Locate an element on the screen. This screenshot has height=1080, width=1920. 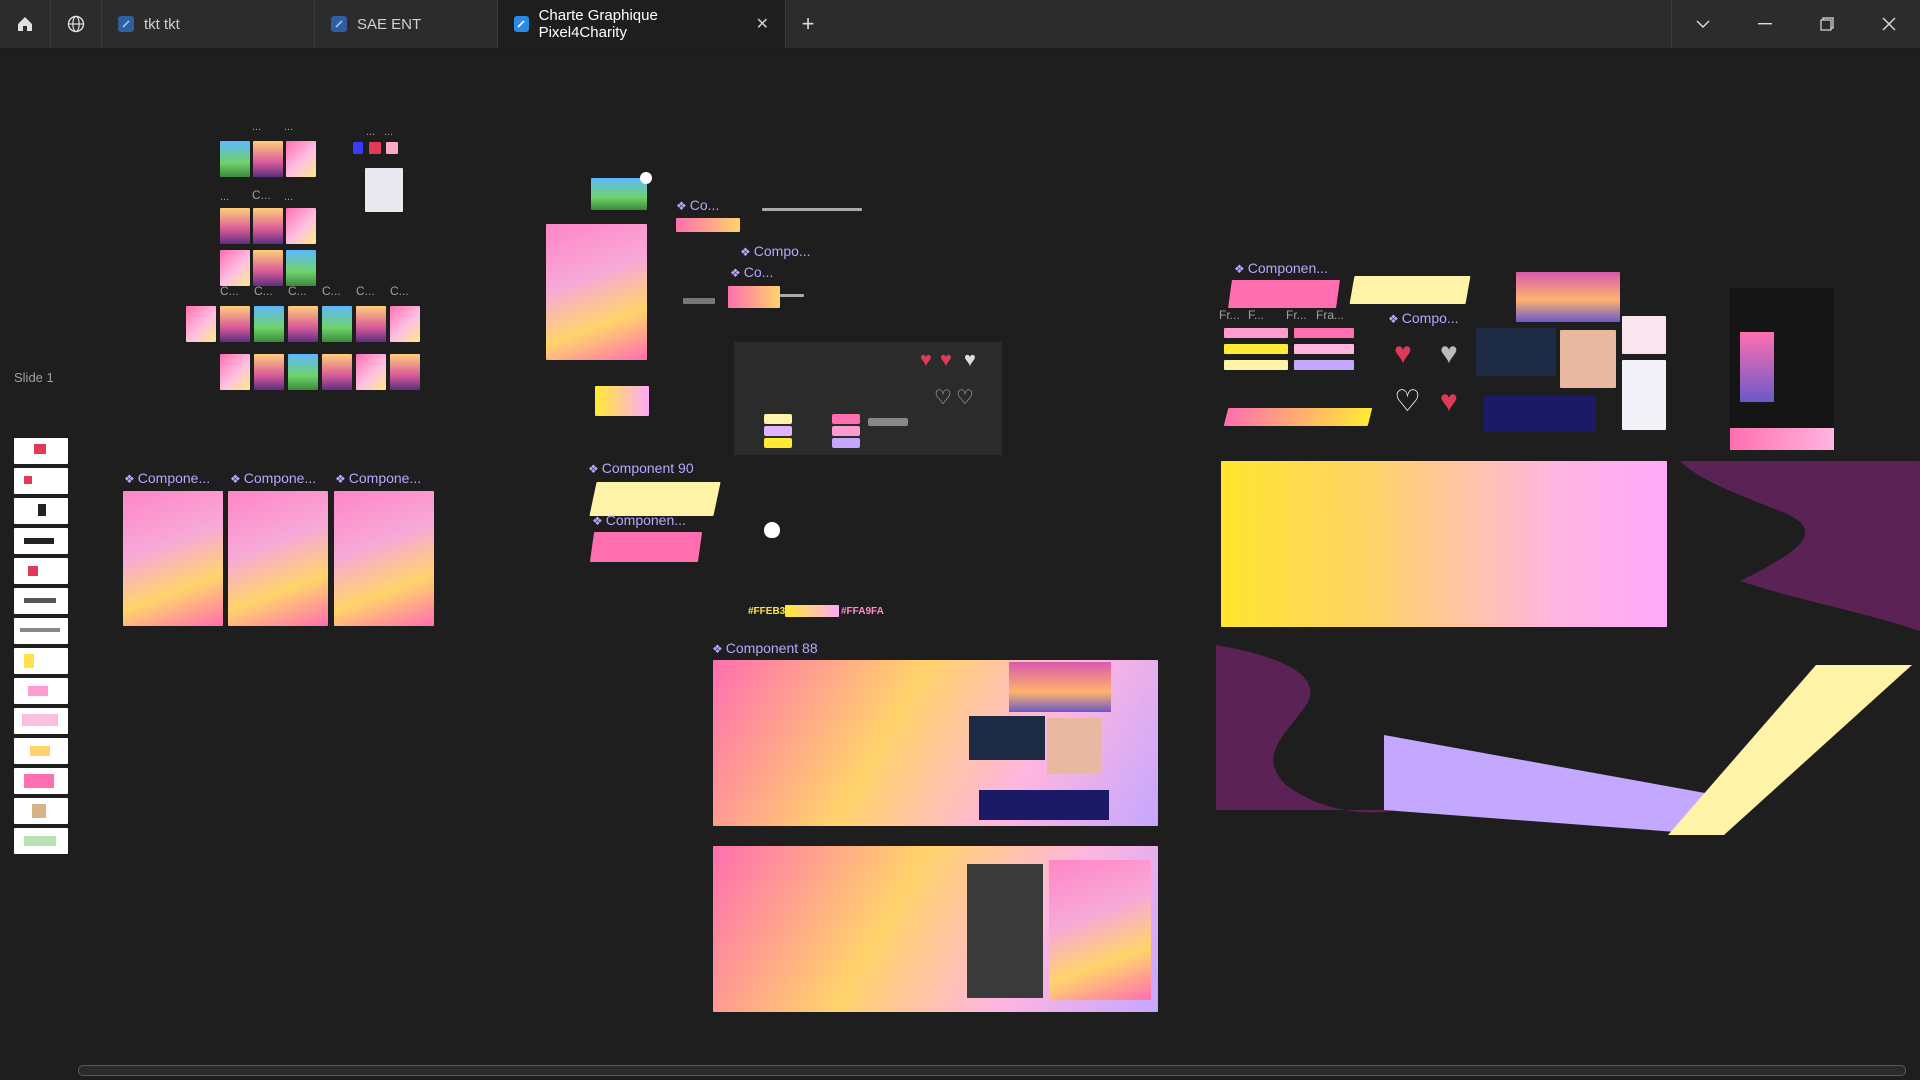
shape-composition is located at coordinates (1568, 765).